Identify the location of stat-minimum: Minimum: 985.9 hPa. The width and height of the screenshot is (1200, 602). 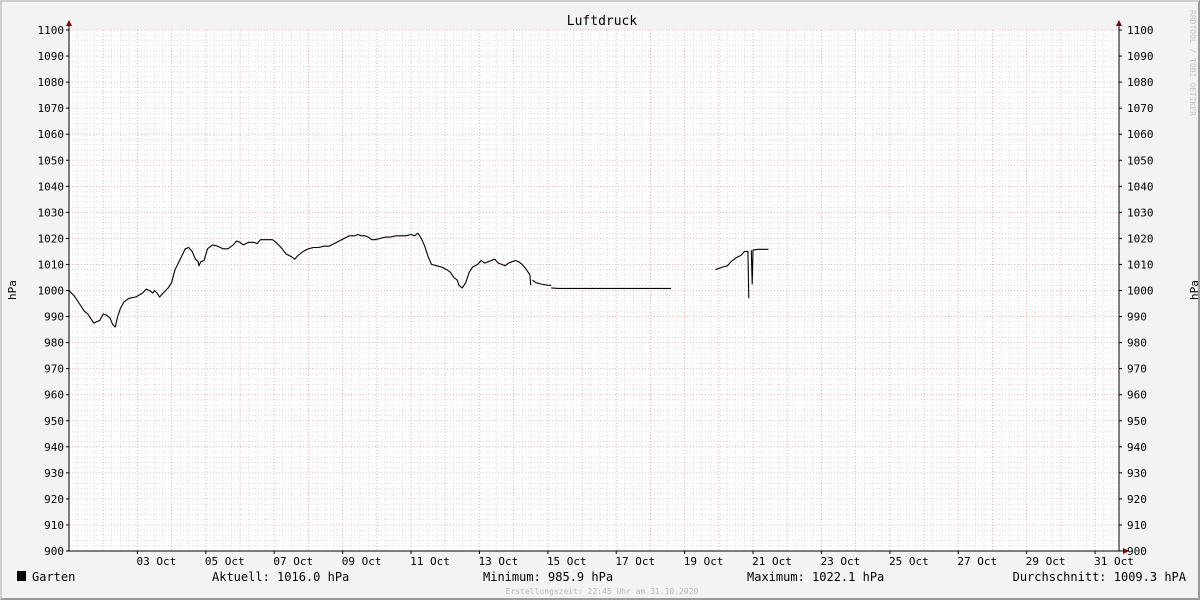
(548, 577).